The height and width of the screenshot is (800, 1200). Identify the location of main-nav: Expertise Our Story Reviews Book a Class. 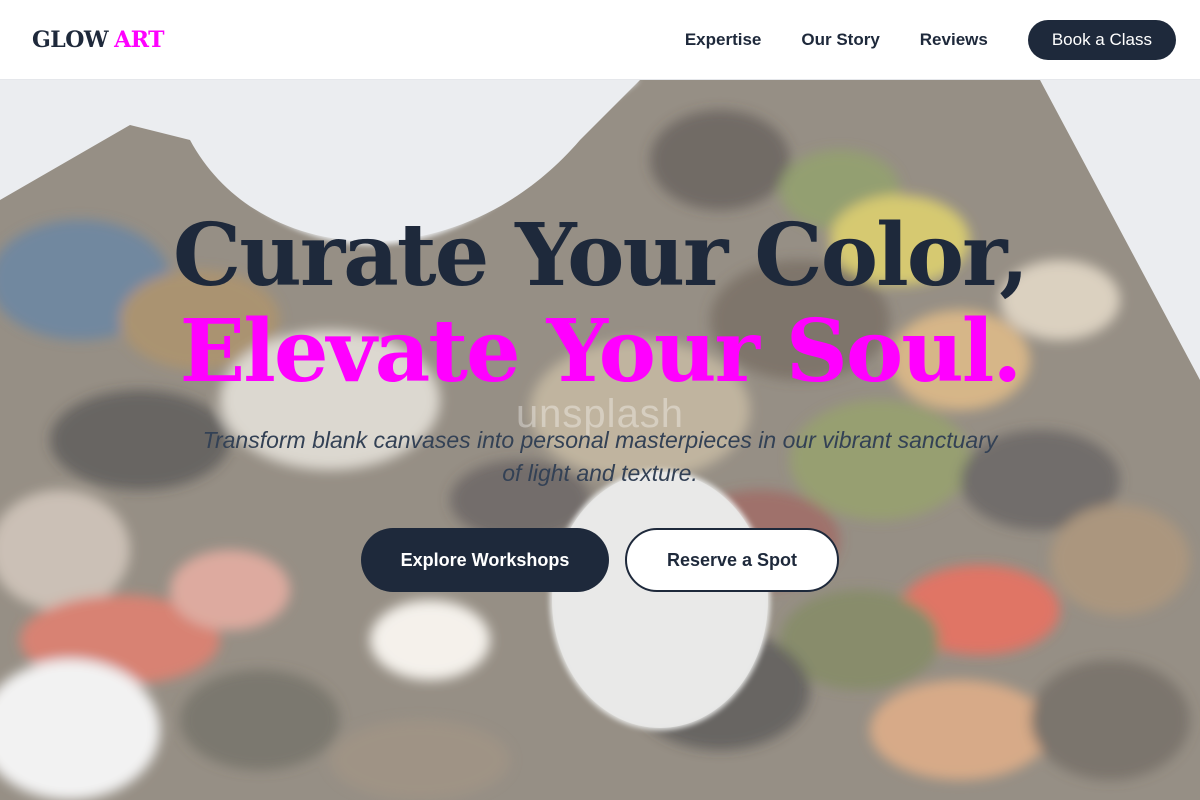
(930, 39).